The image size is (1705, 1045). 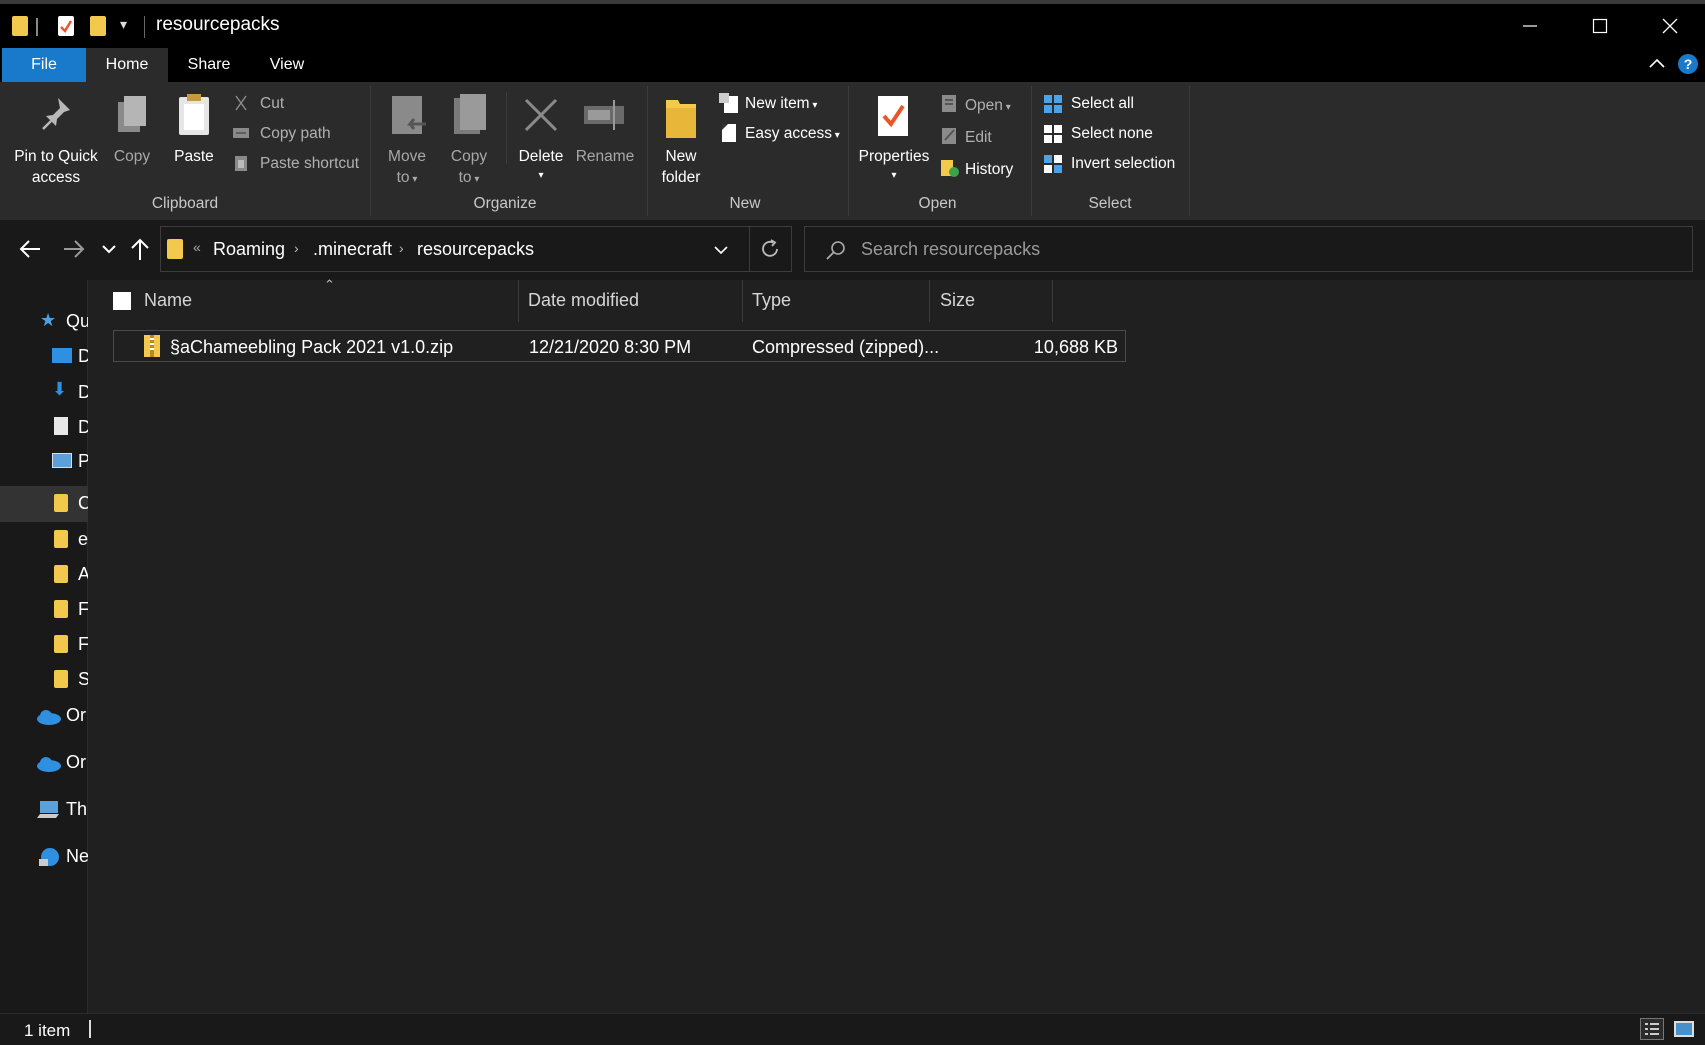 I want to click on refresh-button, so click(x=770, y=251).